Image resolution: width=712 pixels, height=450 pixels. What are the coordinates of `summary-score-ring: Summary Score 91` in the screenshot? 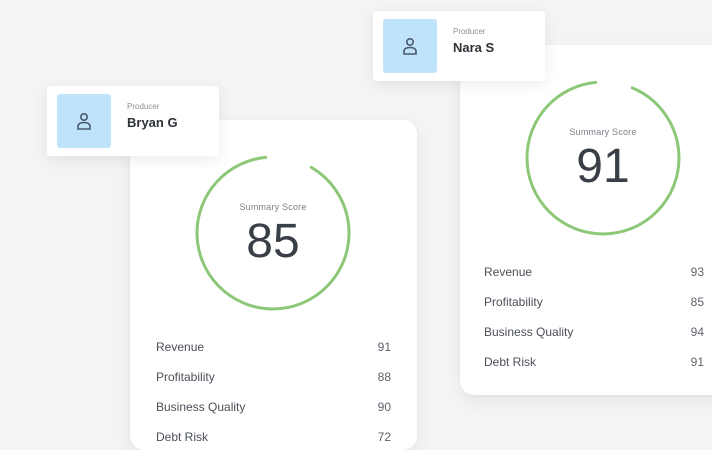 It's located at (603, 158).